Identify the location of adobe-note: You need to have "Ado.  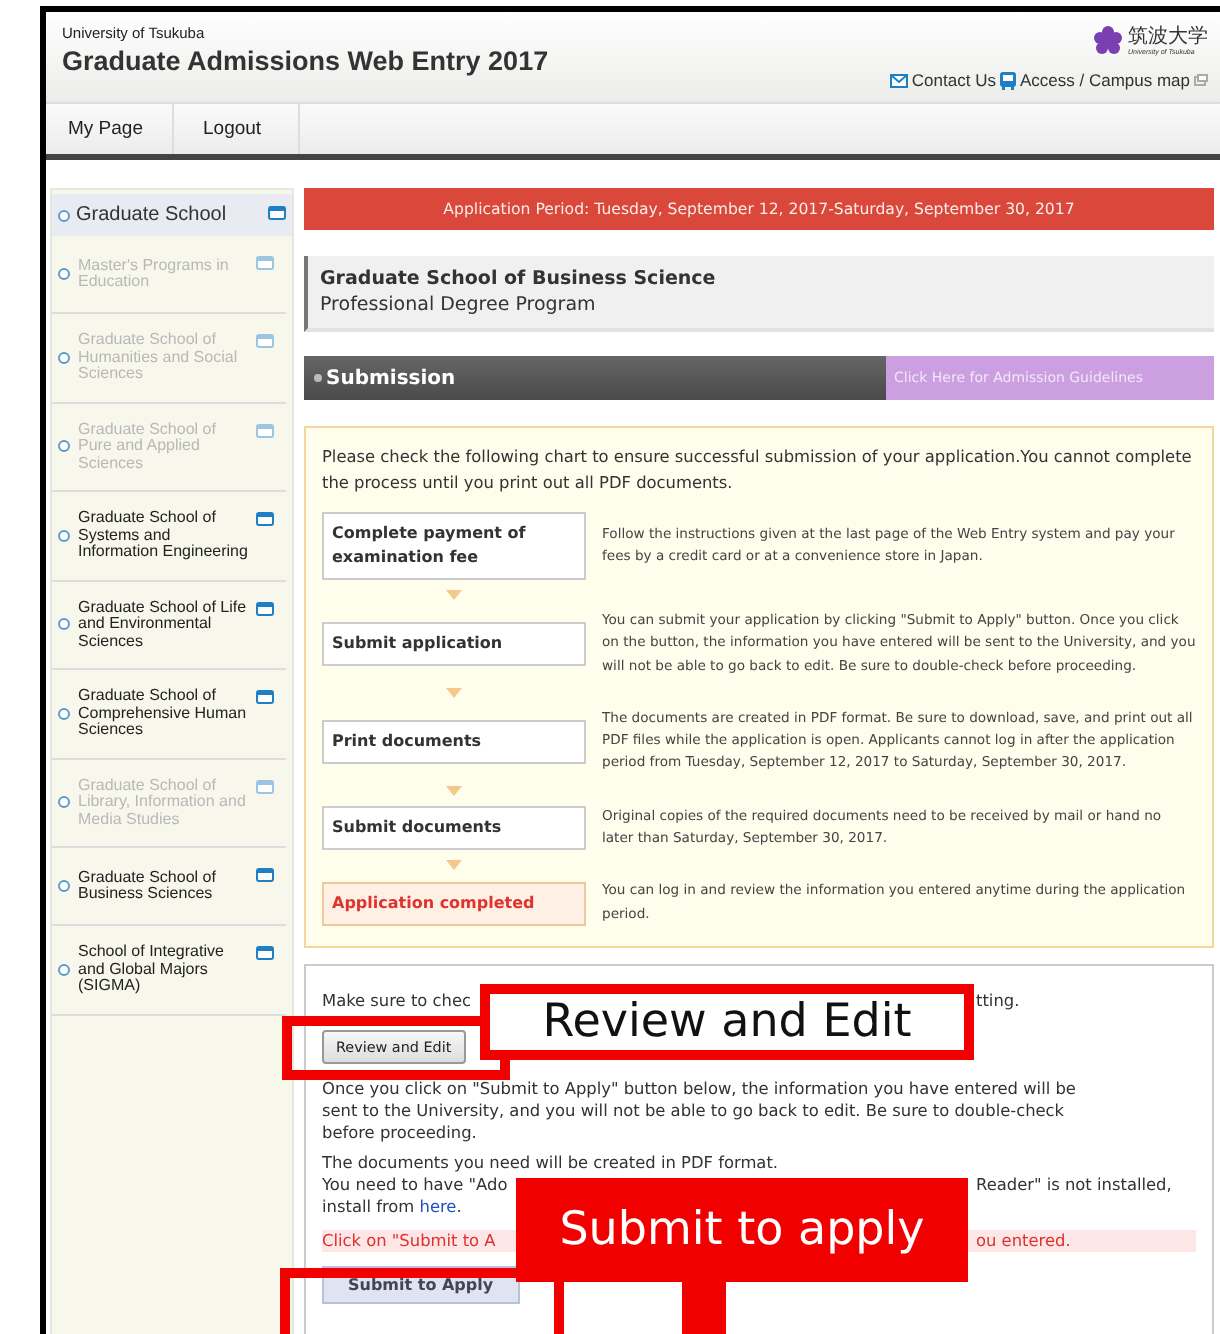
(415, 1184).